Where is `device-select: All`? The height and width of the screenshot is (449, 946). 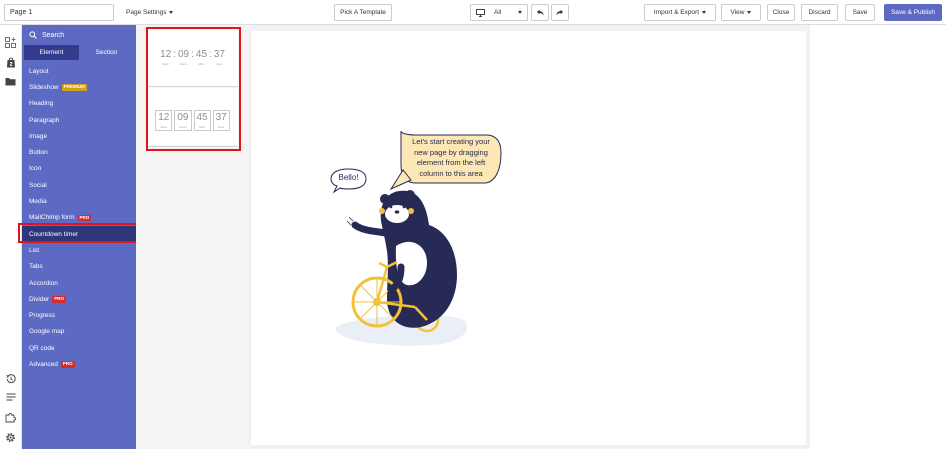 device-select: All is located at coordinates (499, 12).